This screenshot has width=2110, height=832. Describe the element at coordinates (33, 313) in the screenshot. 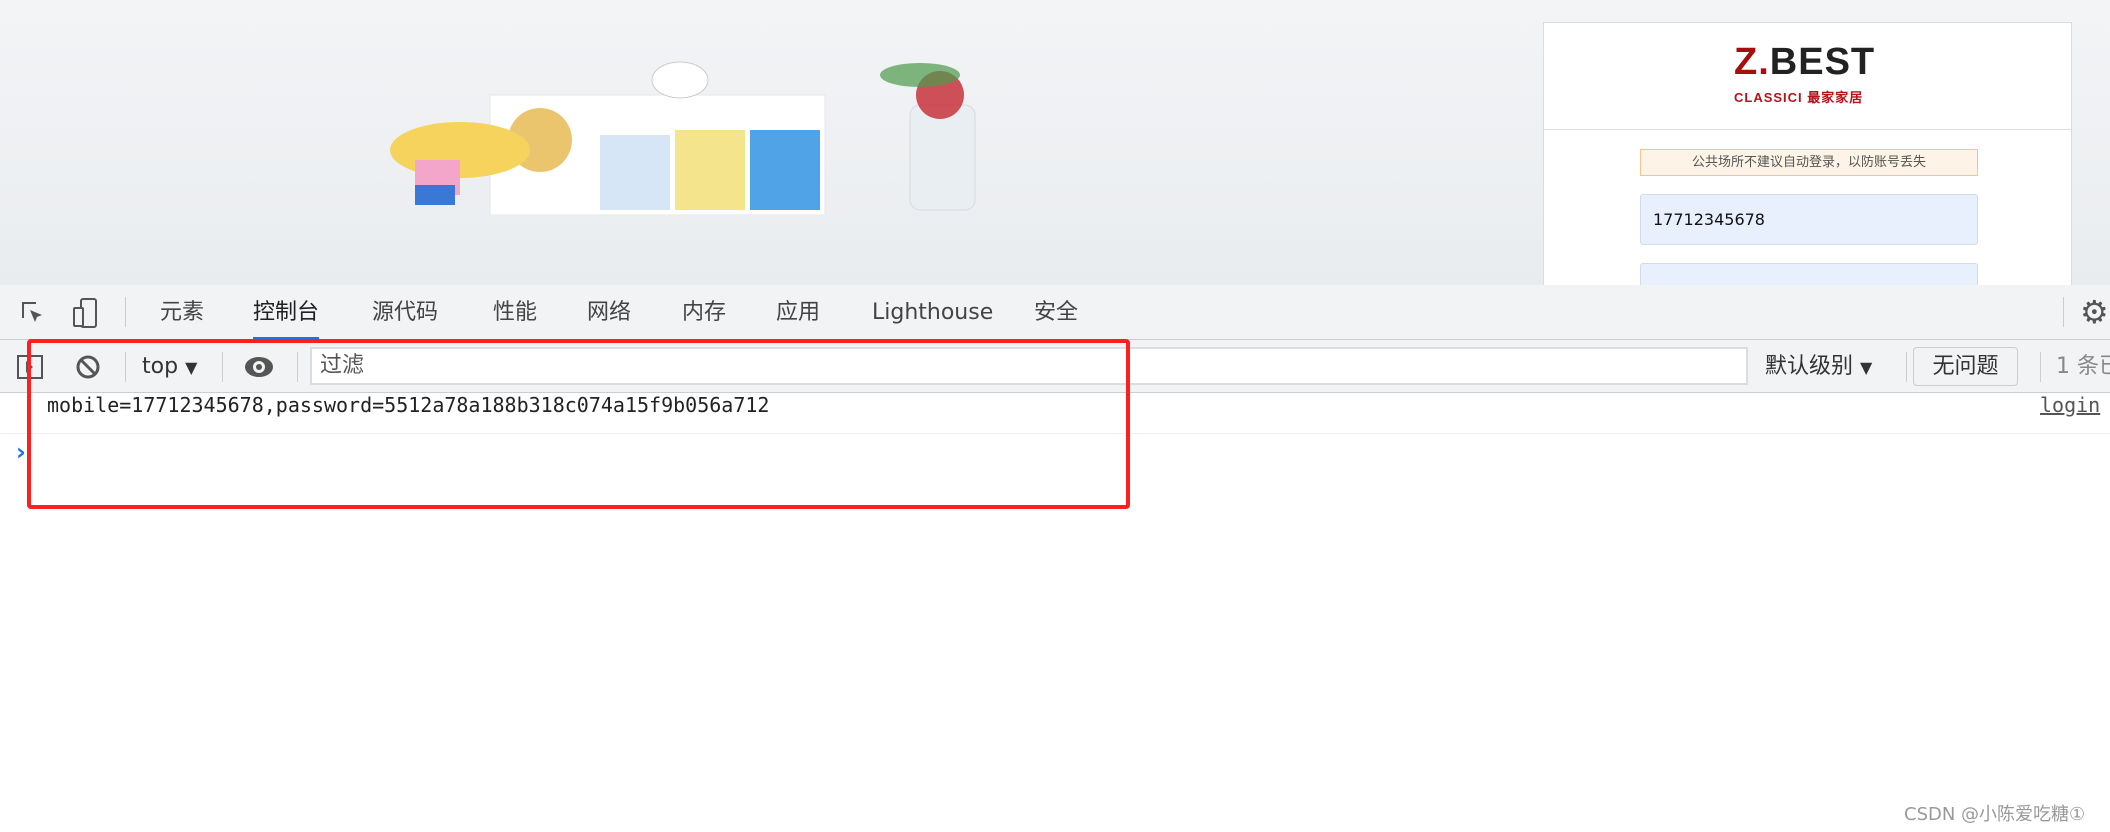

I see `inspect-element-icon` at that location.